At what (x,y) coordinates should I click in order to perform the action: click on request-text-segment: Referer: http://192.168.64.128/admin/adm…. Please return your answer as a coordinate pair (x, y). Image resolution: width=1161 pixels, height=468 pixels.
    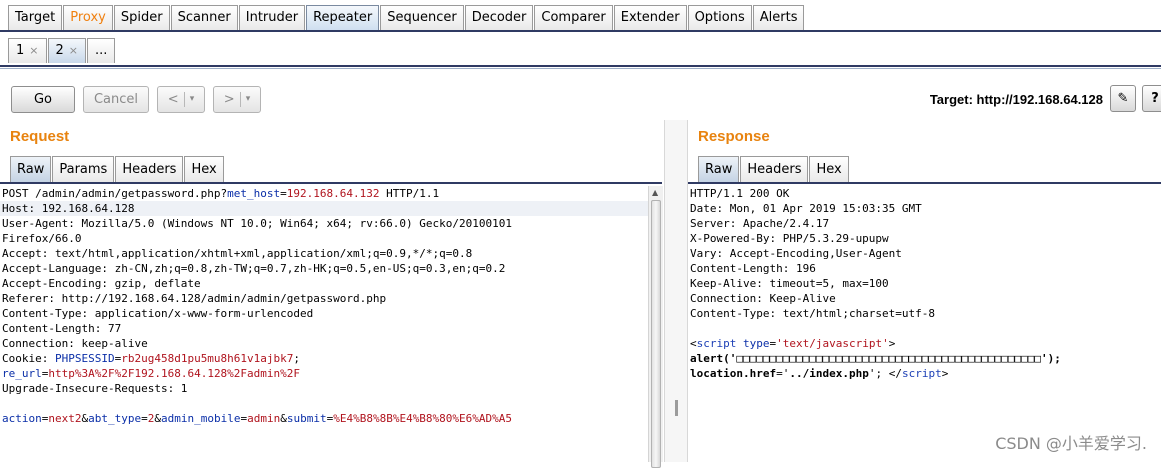
    Looking at the image, I should click on (194, 298).